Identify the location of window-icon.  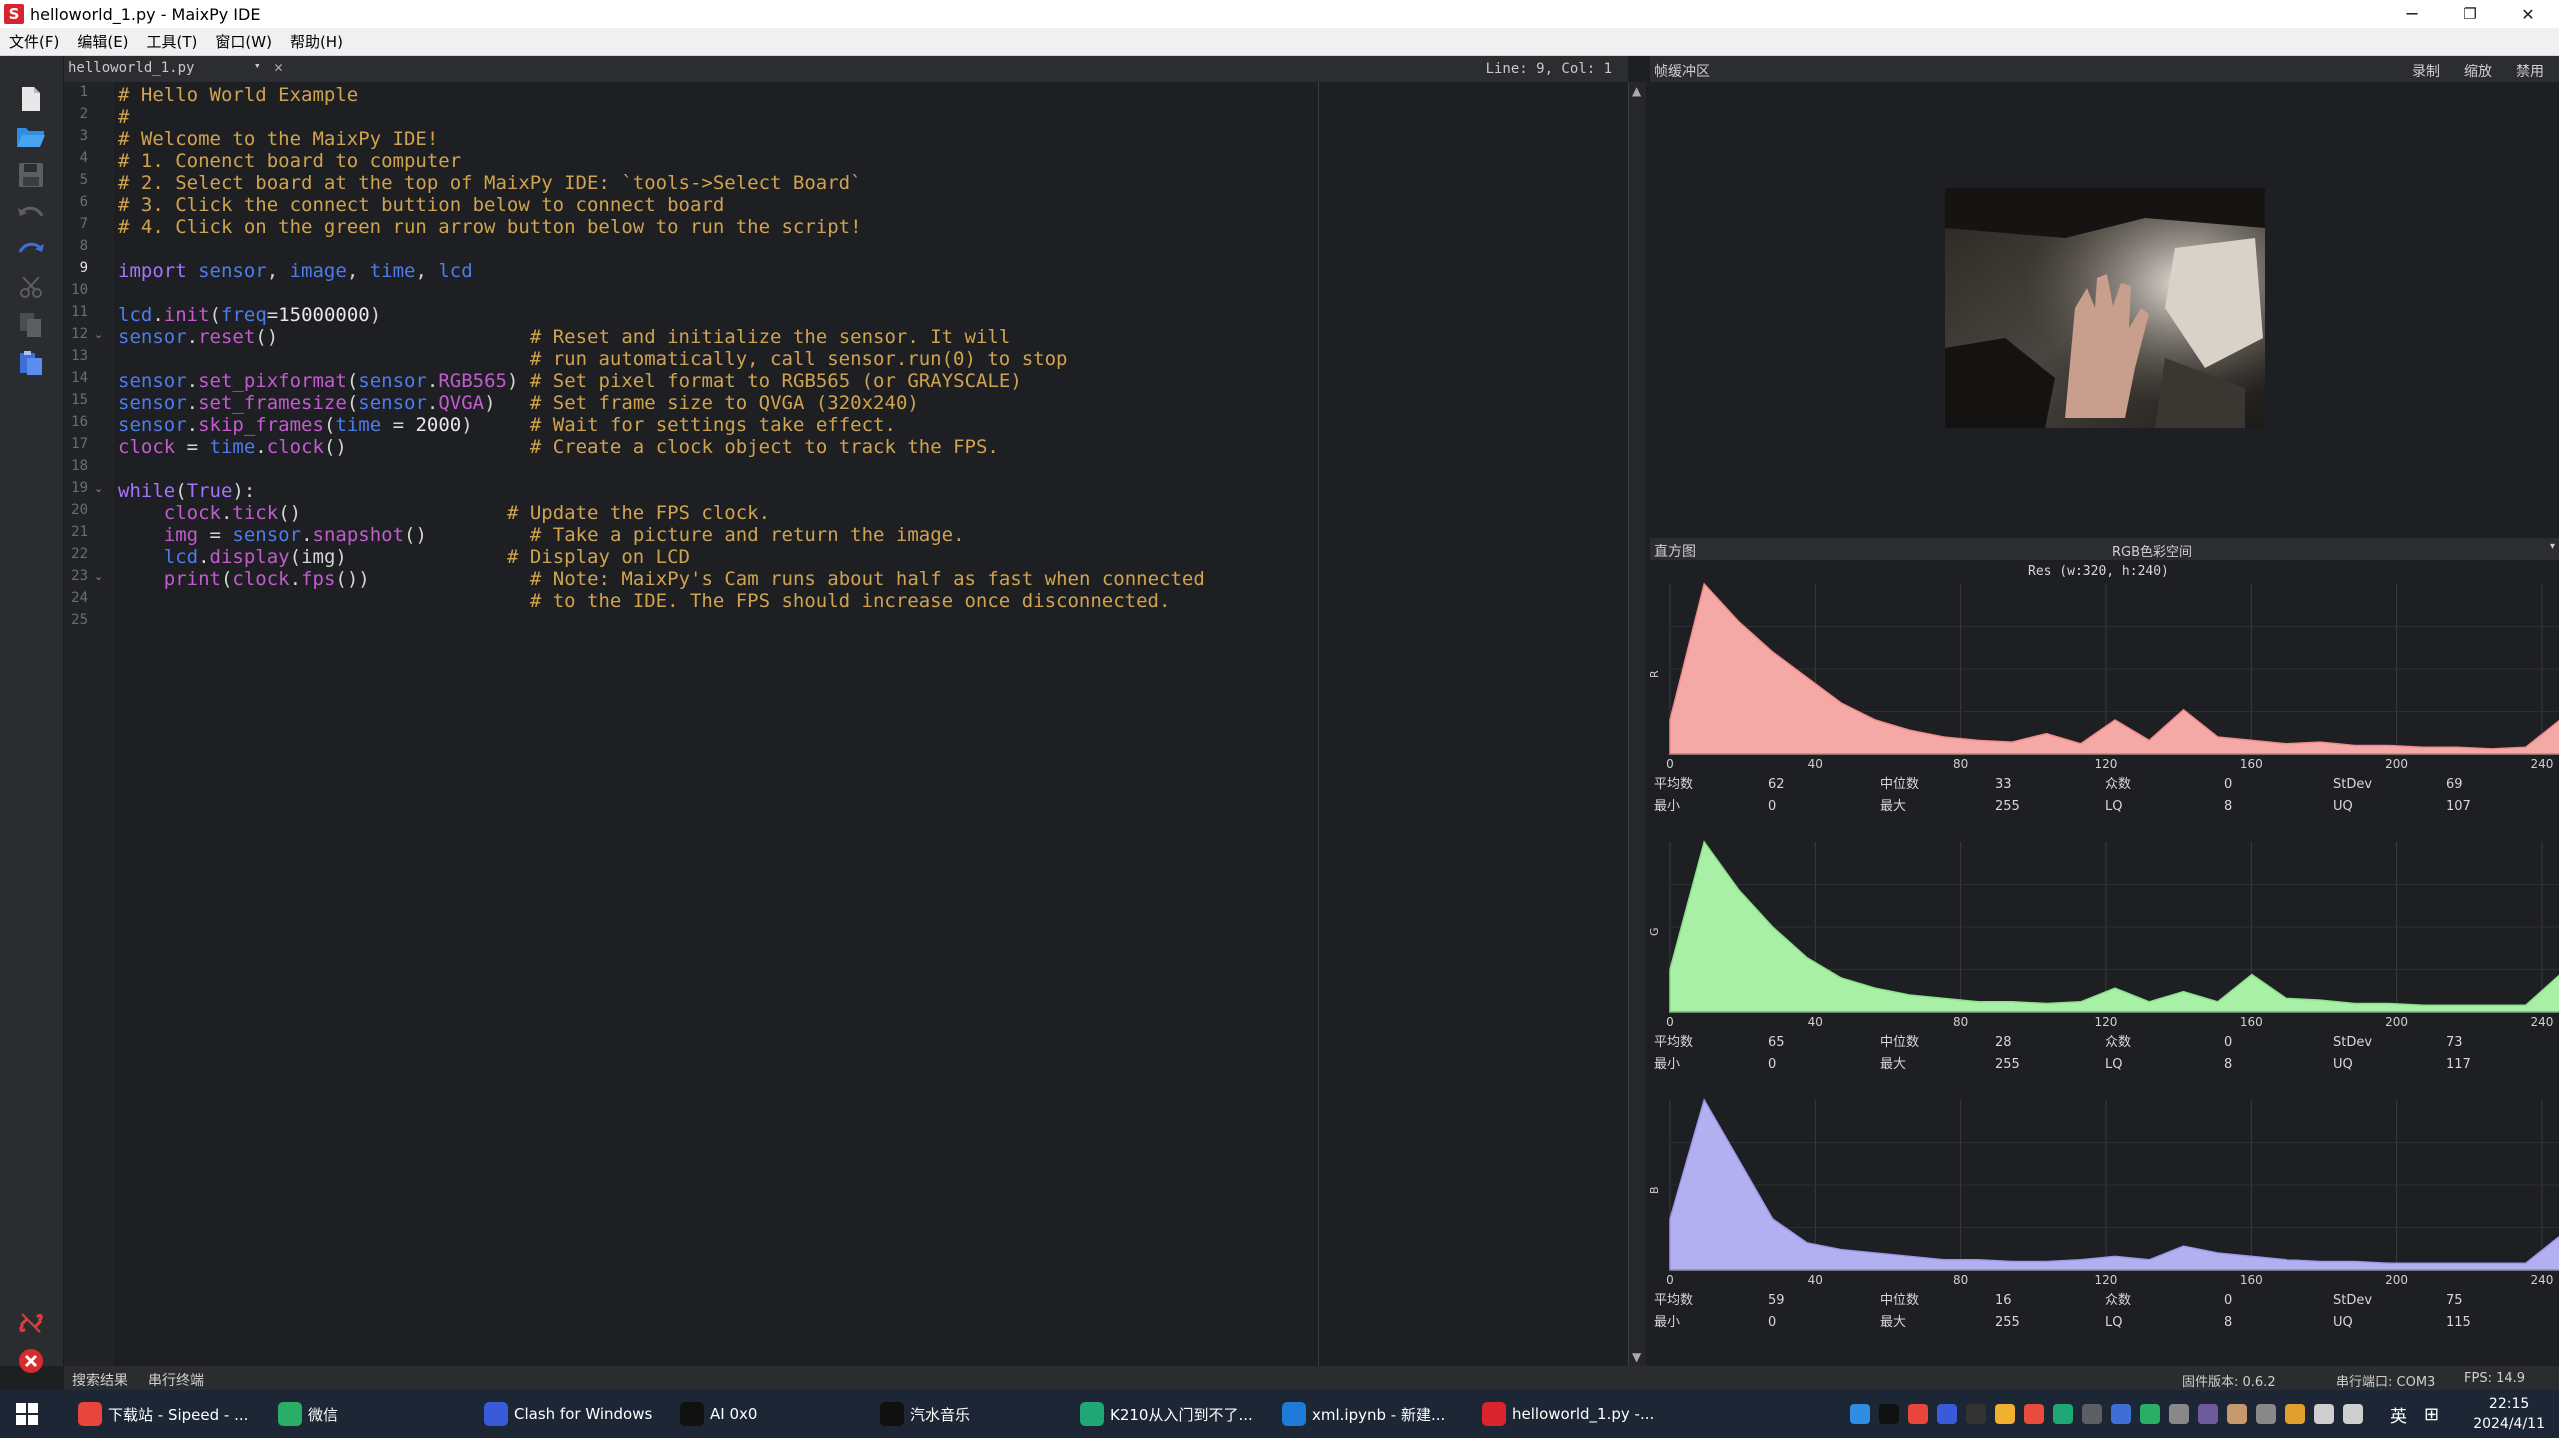
(2092, 1414).